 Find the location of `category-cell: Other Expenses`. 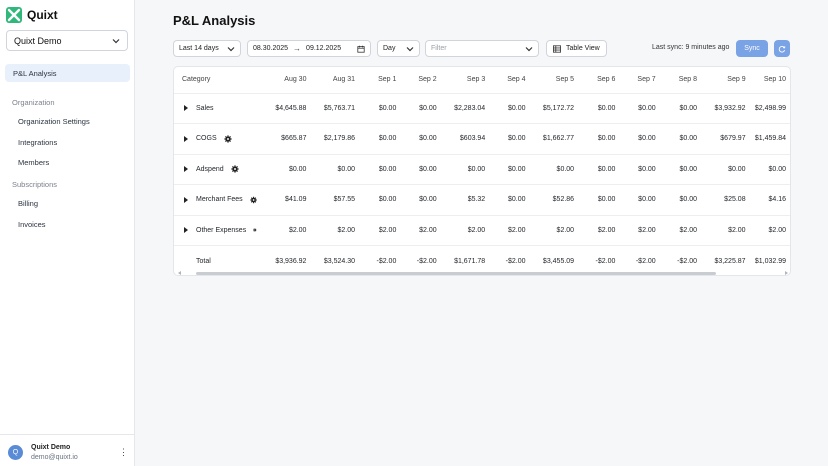

category-cell: Other Expenses is located at coordinates (218, 230).